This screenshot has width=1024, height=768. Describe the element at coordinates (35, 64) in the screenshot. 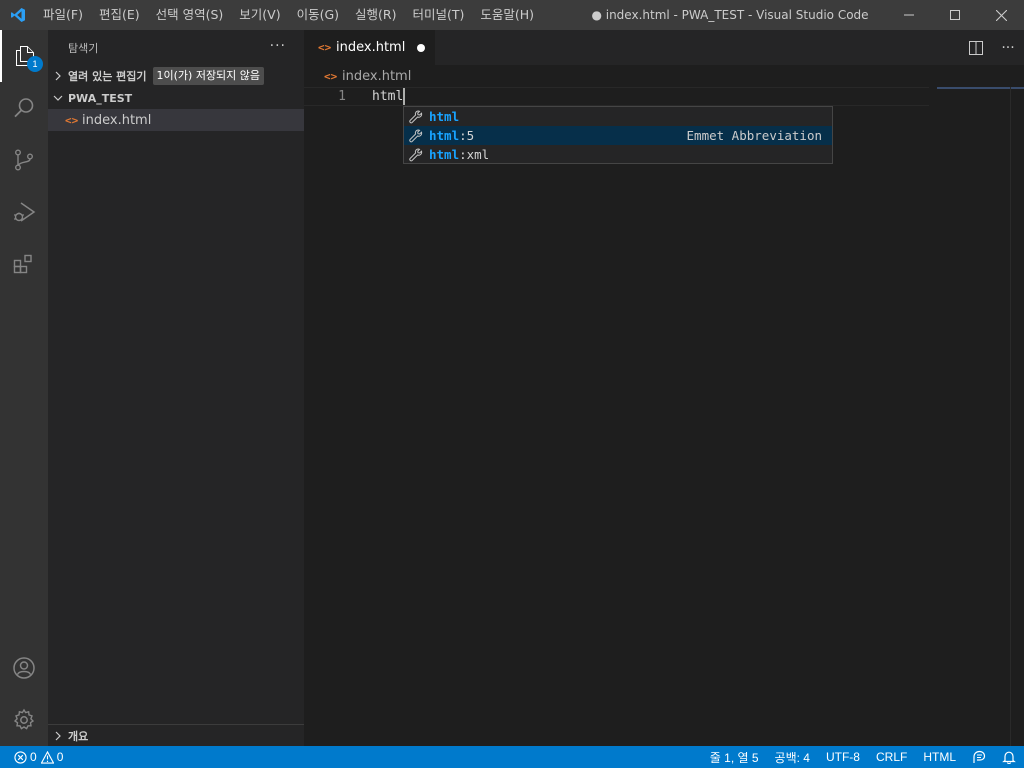

I see `explorer-badge: 1` at that location.